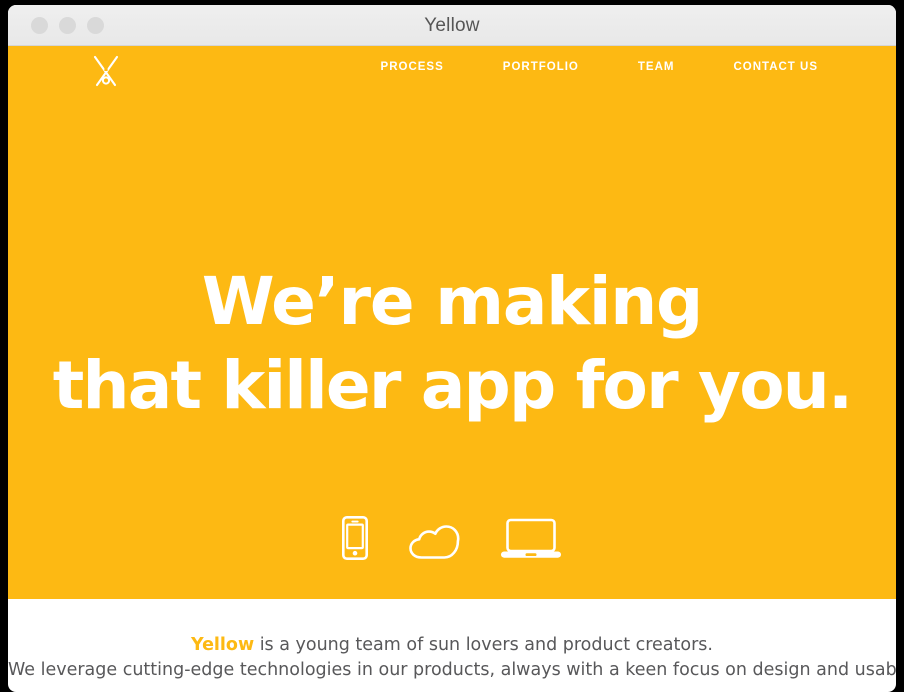  Describe the element at coordinates (452, 74) in the screenshot. I see `site-navbar: PROCESS PORTFOLIO TEAM CONTACT US` at that location.